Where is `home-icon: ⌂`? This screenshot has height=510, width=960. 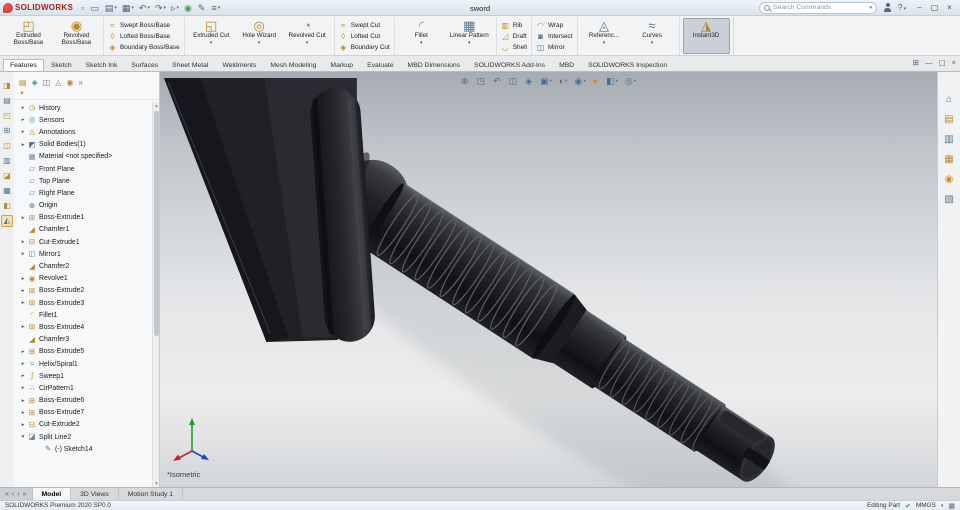
home-icon: ⌂ is located at coordinates (949, 99).